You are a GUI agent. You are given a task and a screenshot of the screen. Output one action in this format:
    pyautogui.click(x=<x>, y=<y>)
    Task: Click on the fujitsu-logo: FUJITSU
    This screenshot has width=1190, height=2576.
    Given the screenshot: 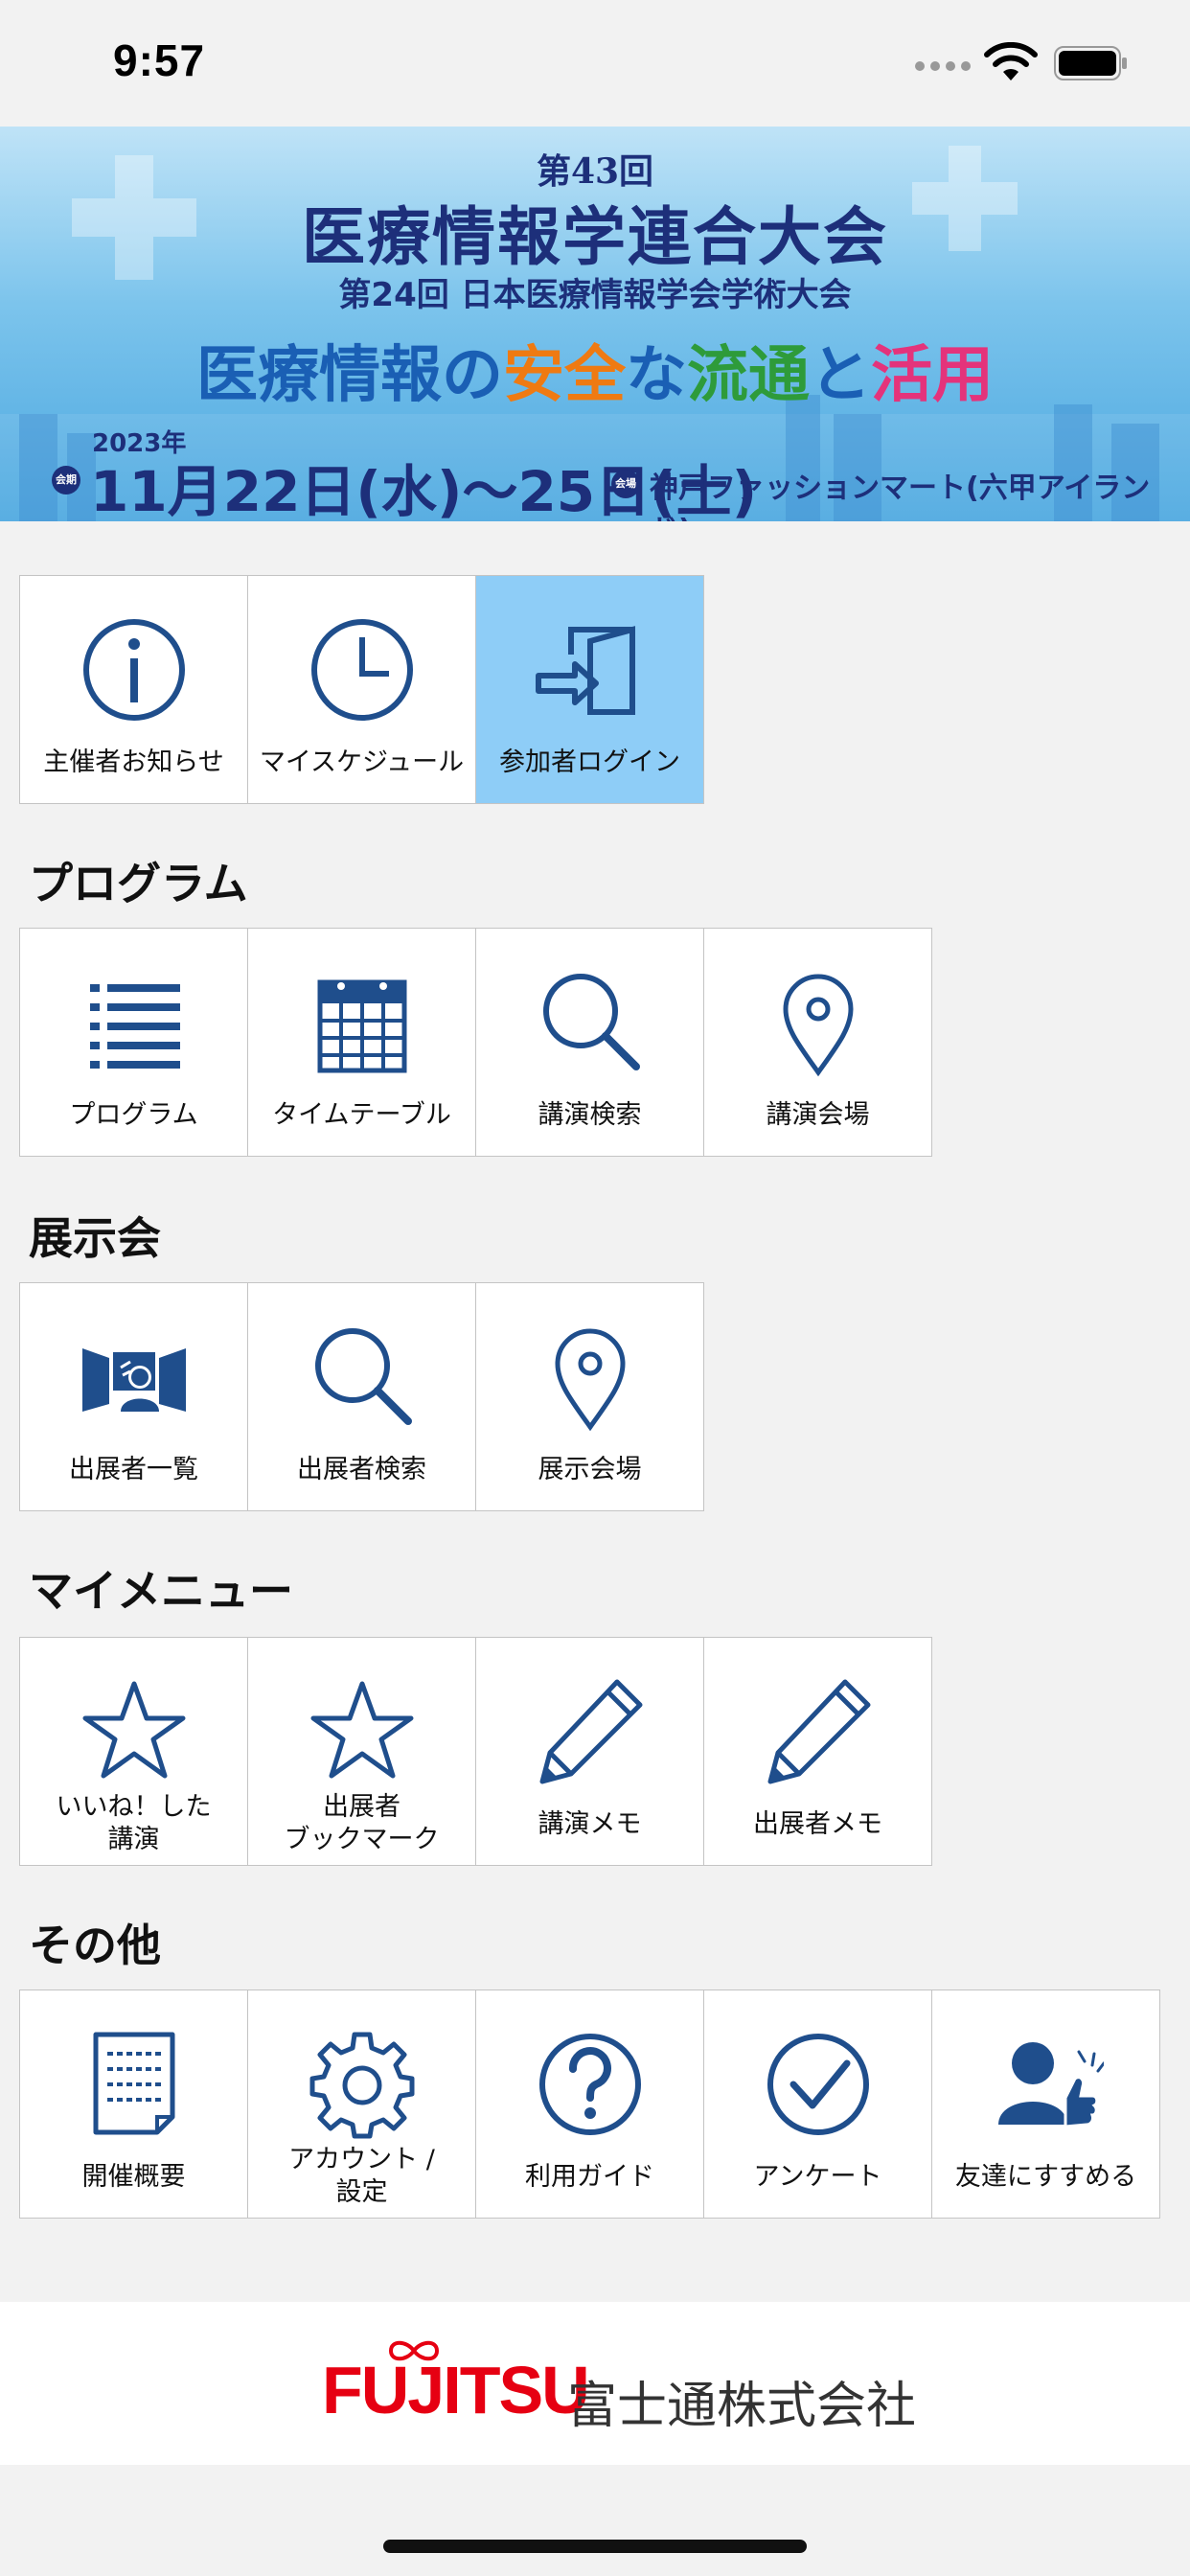 What is the action you would take?
    pyautogui.click(x=456, y=2390)
    